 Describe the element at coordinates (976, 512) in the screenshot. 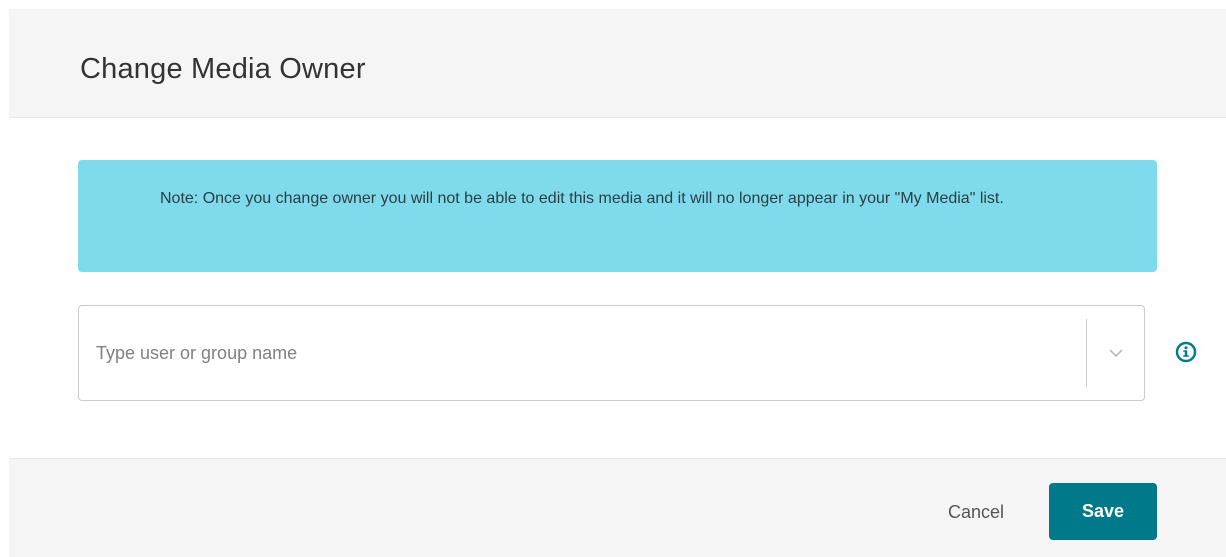

I see `cancel-button: Cancel` at that location.